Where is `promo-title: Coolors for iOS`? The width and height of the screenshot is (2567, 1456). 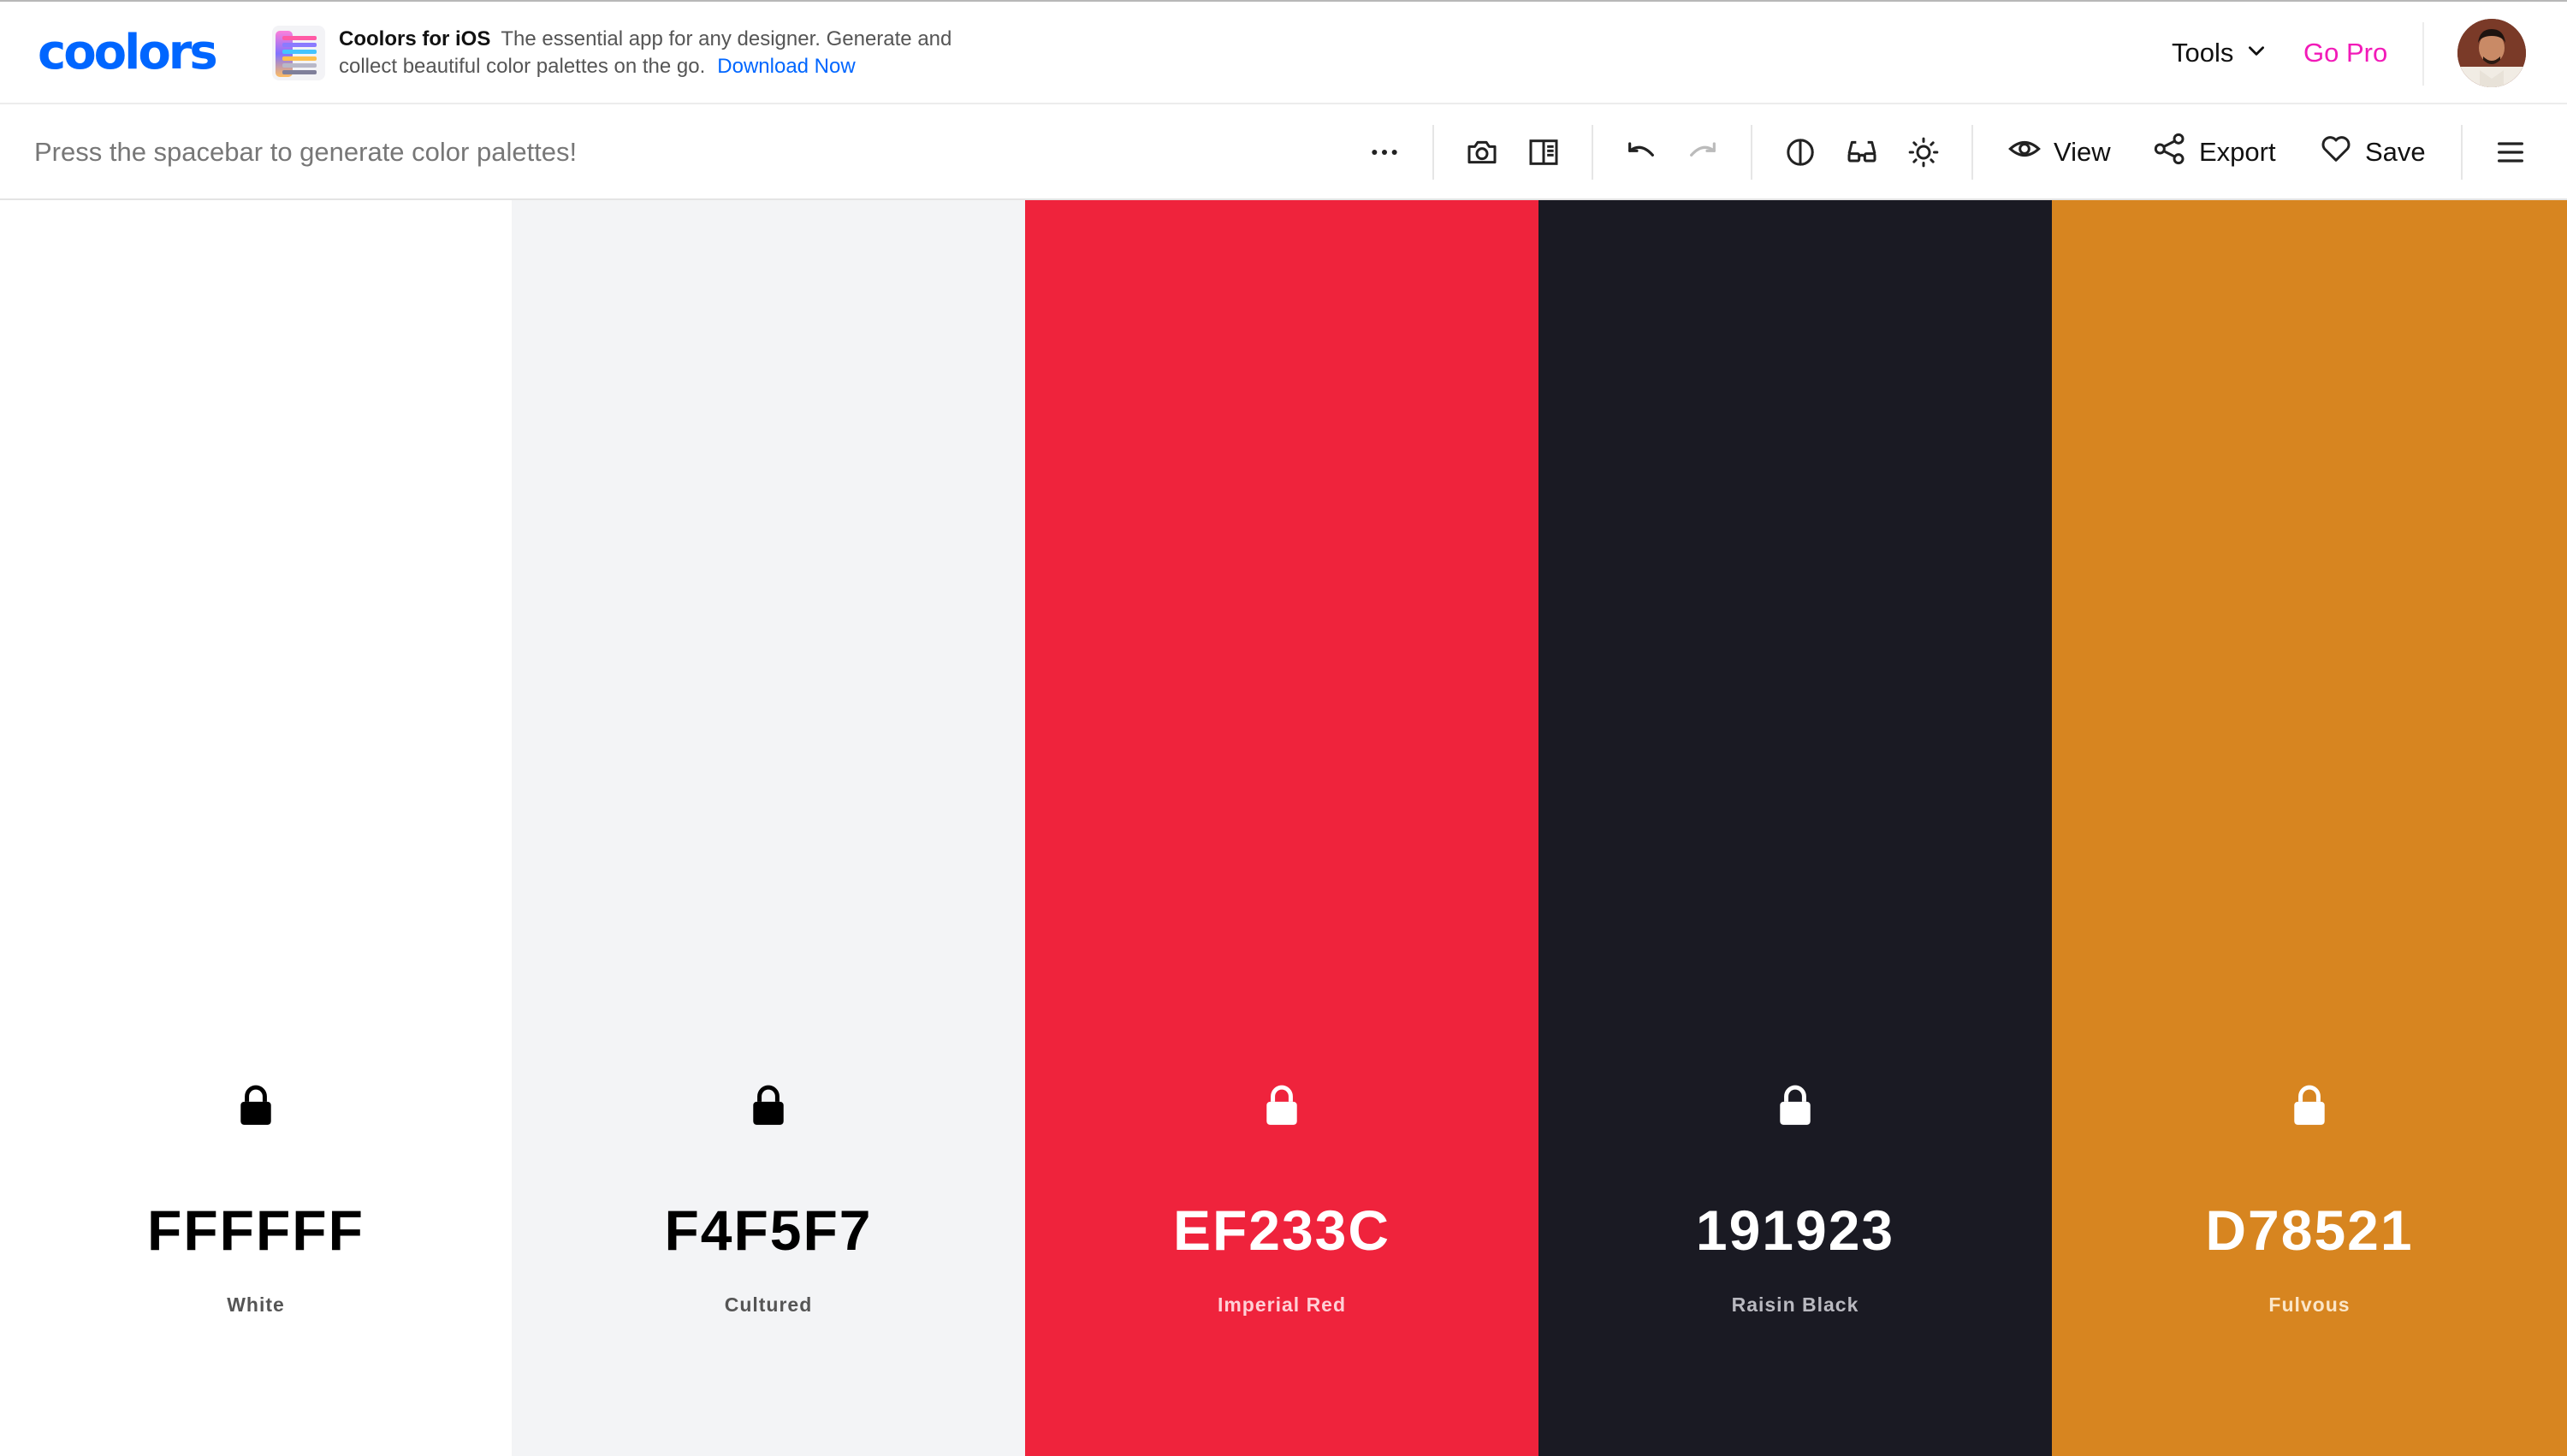 promo-title: Coolors for iOS is located at coordinates (415, 38).